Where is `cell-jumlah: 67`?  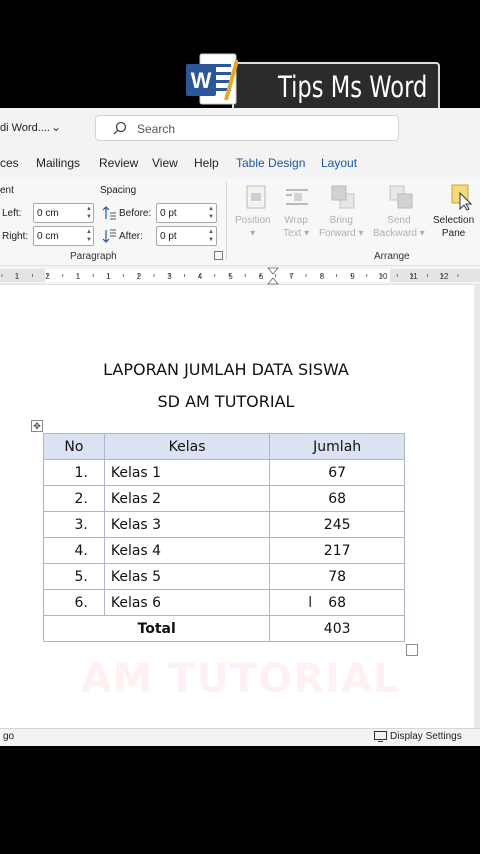 cell-jumlah: 67 is located at coordinates (337, 472).